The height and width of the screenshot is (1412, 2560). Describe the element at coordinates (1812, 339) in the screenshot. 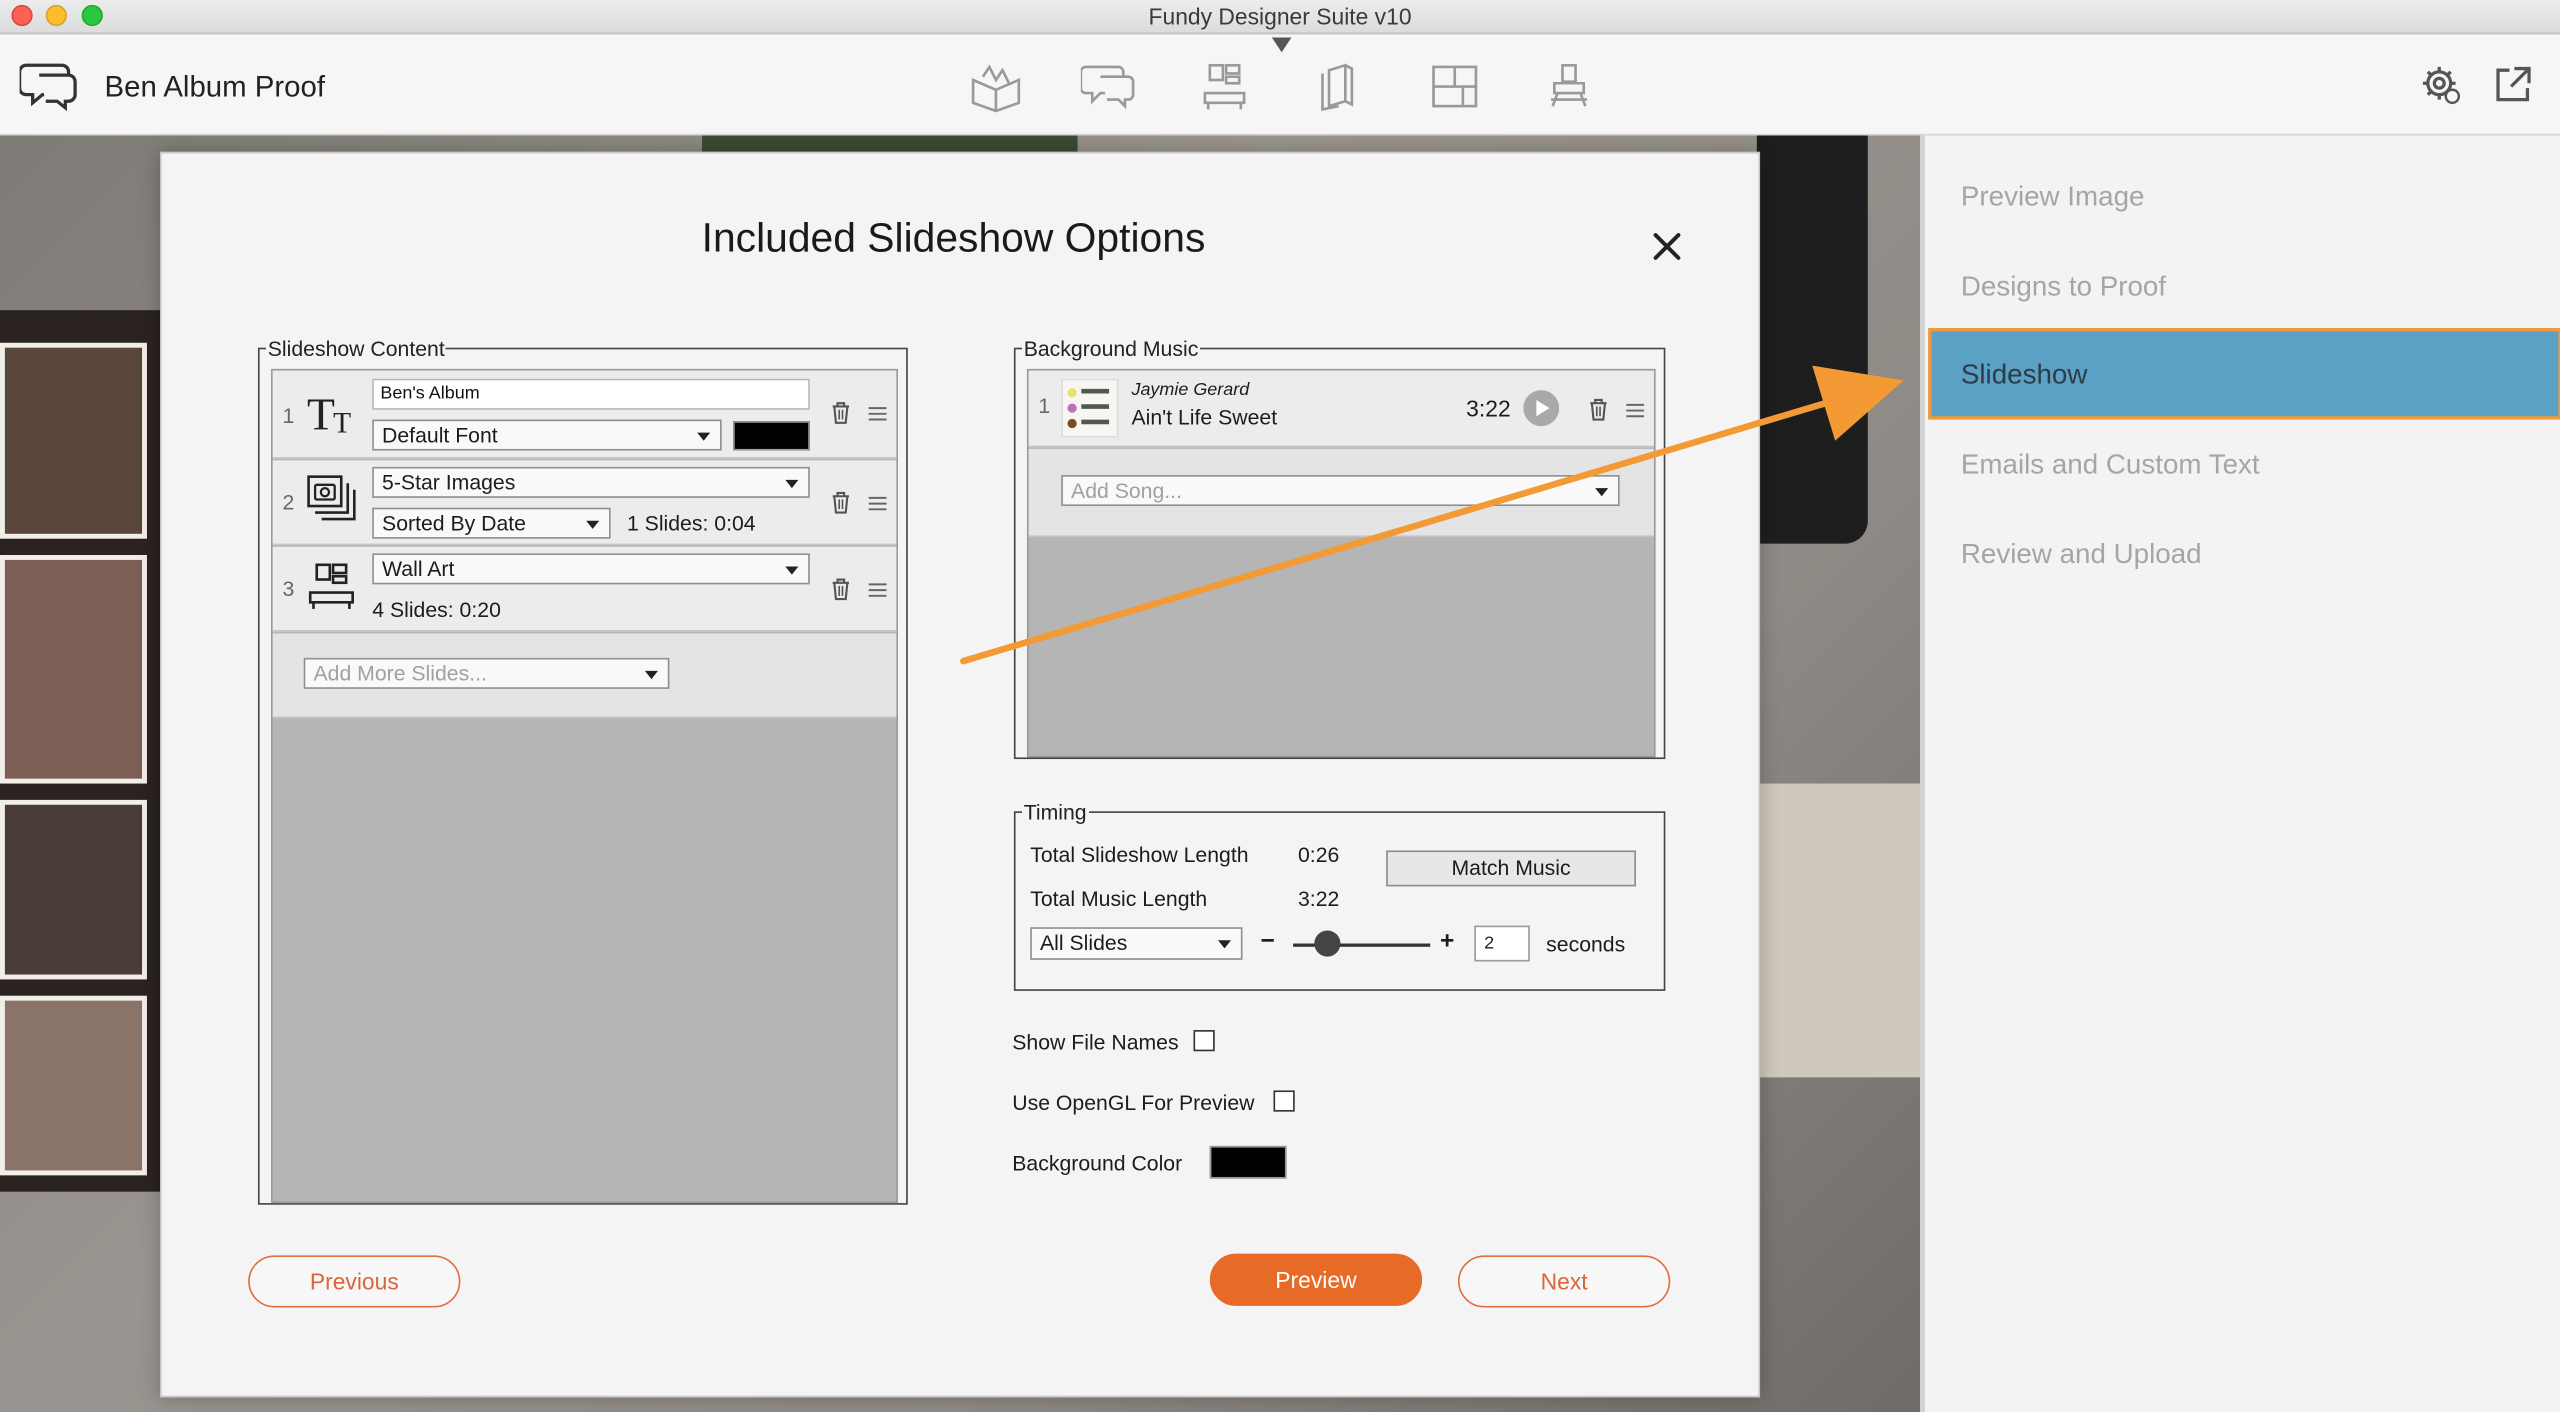

I see `background-tablet` at that location.